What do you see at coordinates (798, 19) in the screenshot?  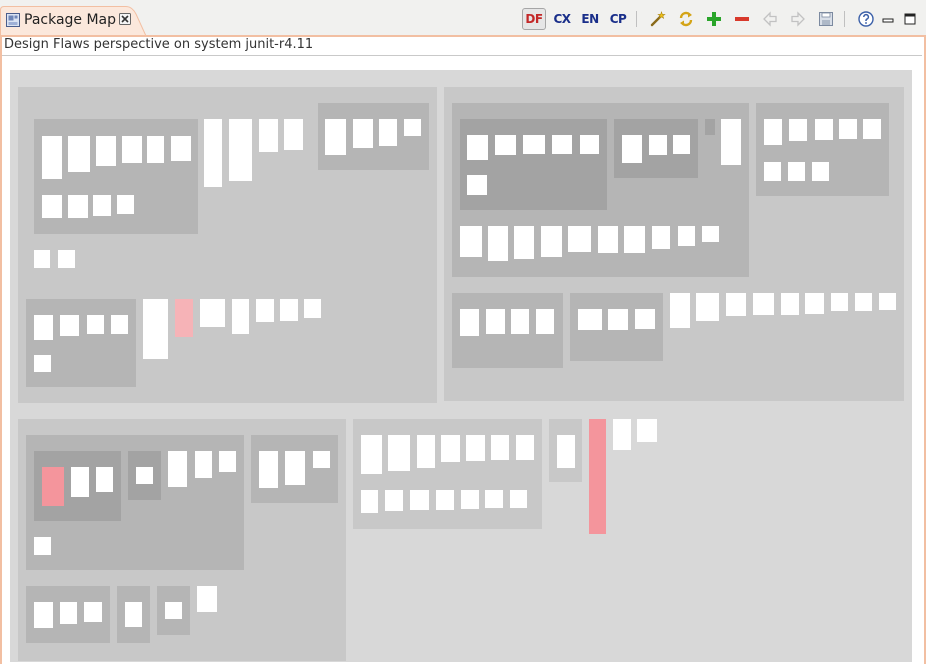 I see `forward-button` at bounding box center [798, 19].